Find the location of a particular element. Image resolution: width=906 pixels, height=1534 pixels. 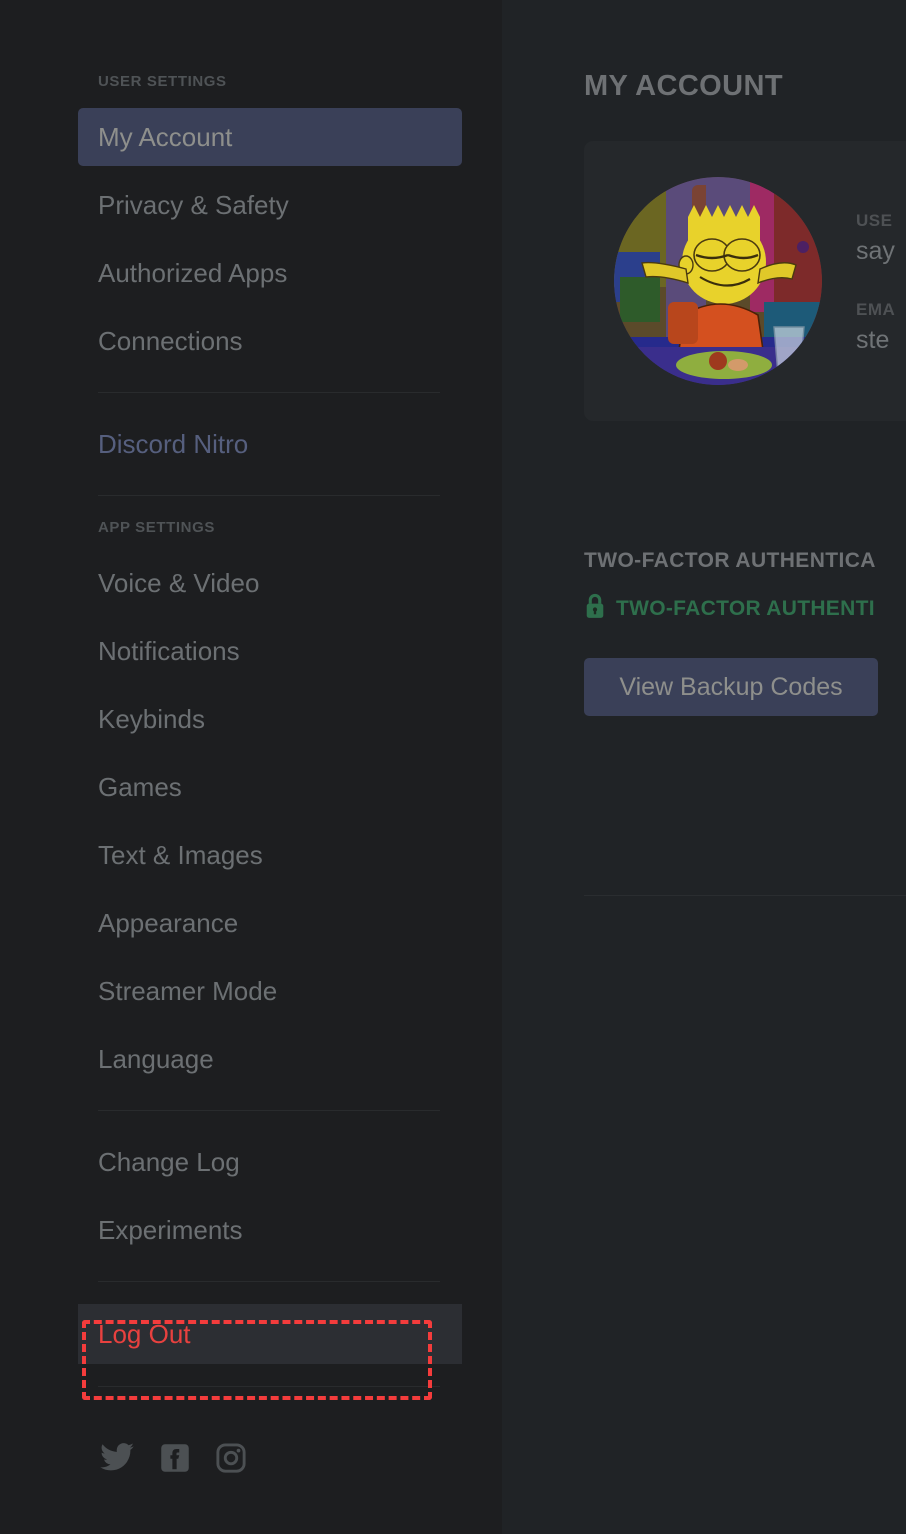

sidebar-item-label: Games is located at coordinates (140, 787).